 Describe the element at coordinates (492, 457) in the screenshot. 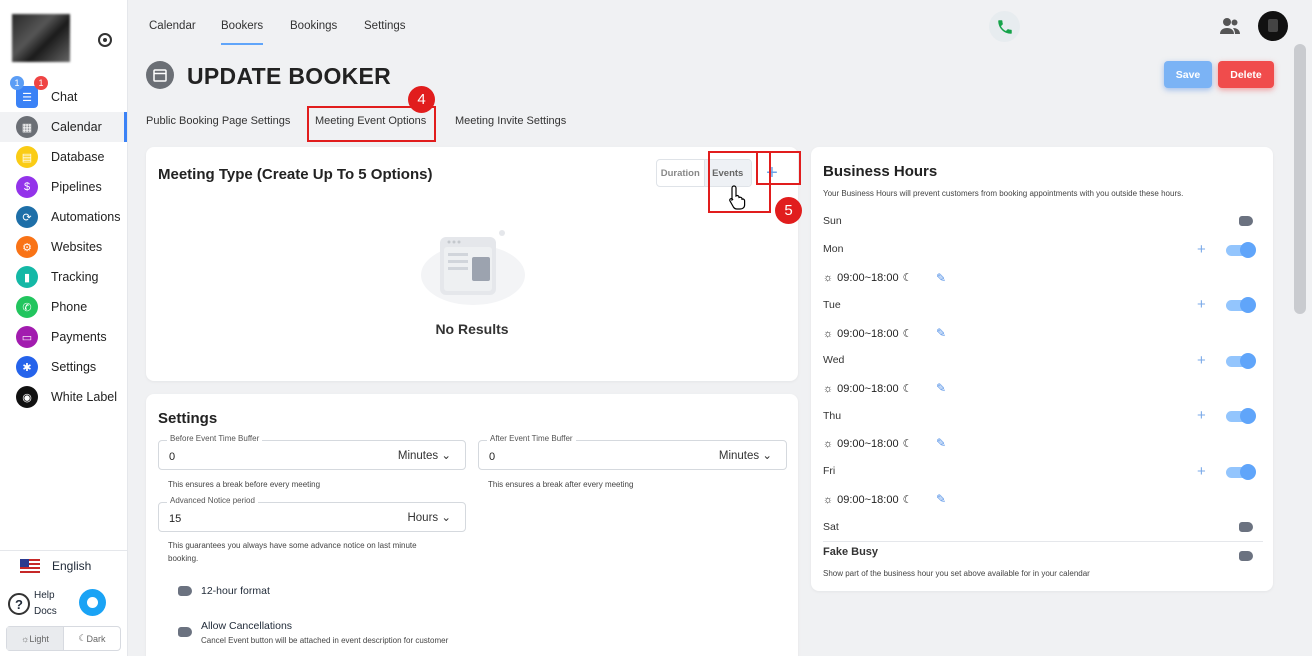

I see `after-buffer-value: 0` at that location.